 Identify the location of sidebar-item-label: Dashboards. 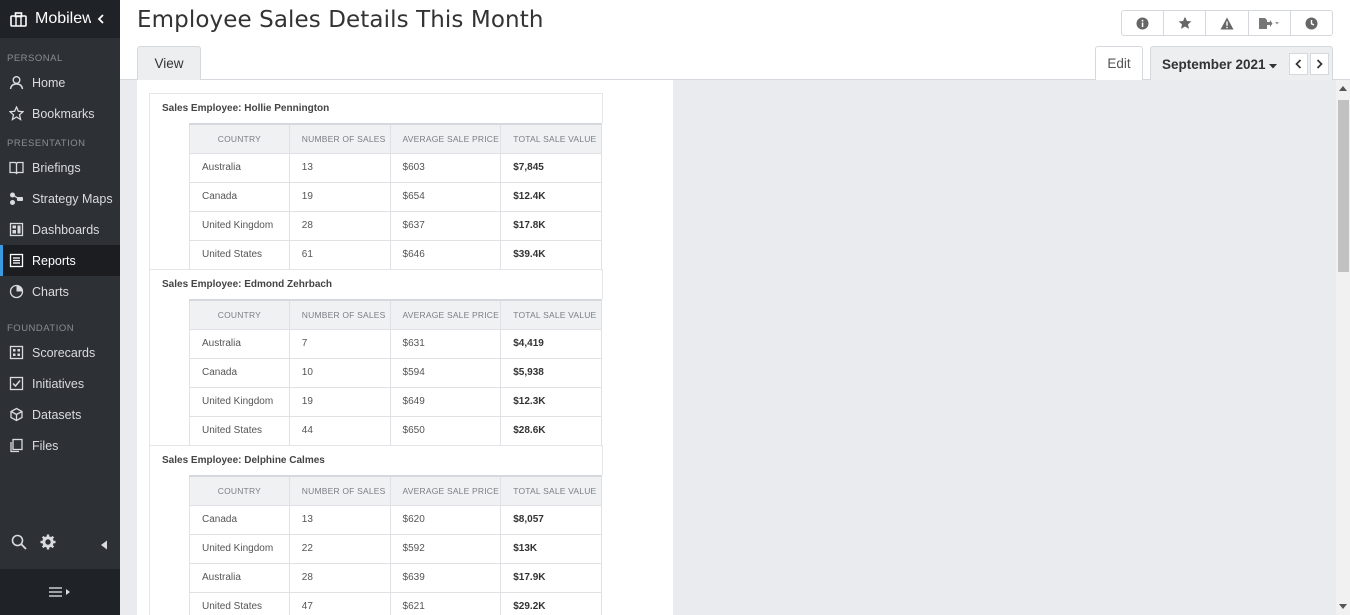
(66, 229).